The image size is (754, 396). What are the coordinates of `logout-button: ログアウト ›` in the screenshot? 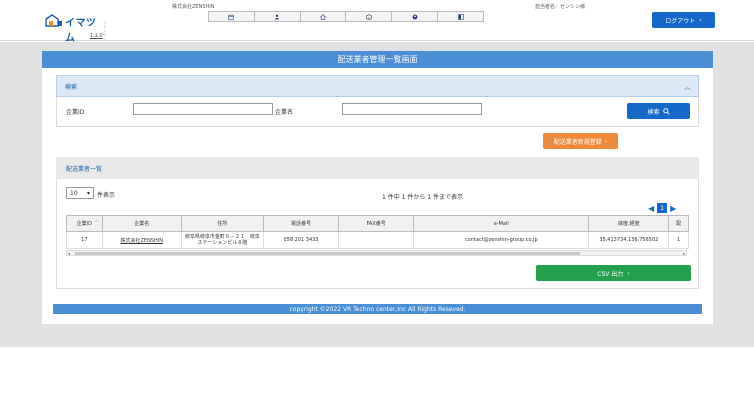 It's located at (683, 20).